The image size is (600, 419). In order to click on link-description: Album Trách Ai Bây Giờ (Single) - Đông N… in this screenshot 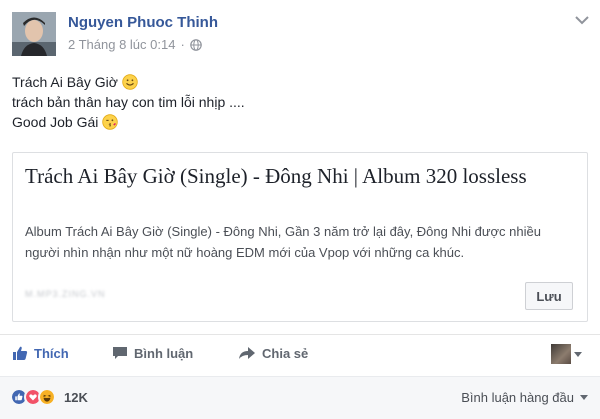, I will do `click(283, 242)`.